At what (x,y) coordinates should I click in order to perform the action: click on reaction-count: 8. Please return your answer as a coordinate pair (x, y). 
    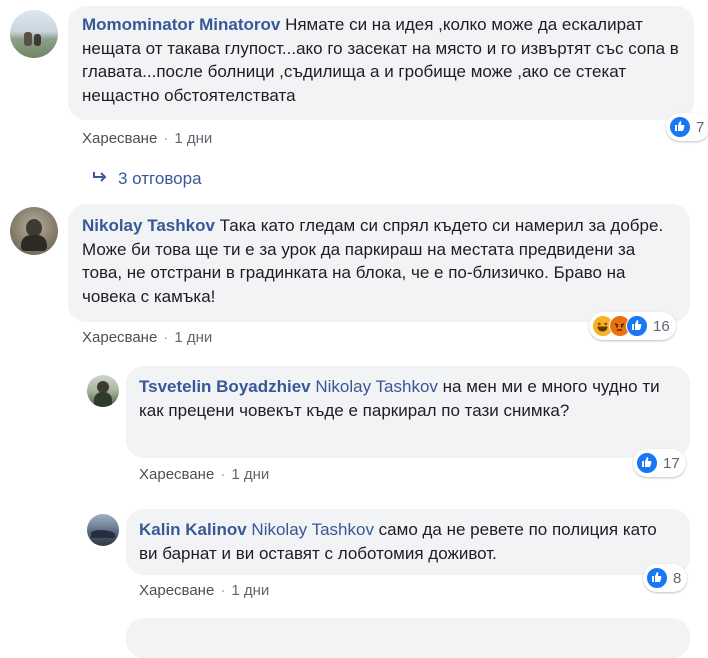
    Looking at the image, I should click on (677, 578).